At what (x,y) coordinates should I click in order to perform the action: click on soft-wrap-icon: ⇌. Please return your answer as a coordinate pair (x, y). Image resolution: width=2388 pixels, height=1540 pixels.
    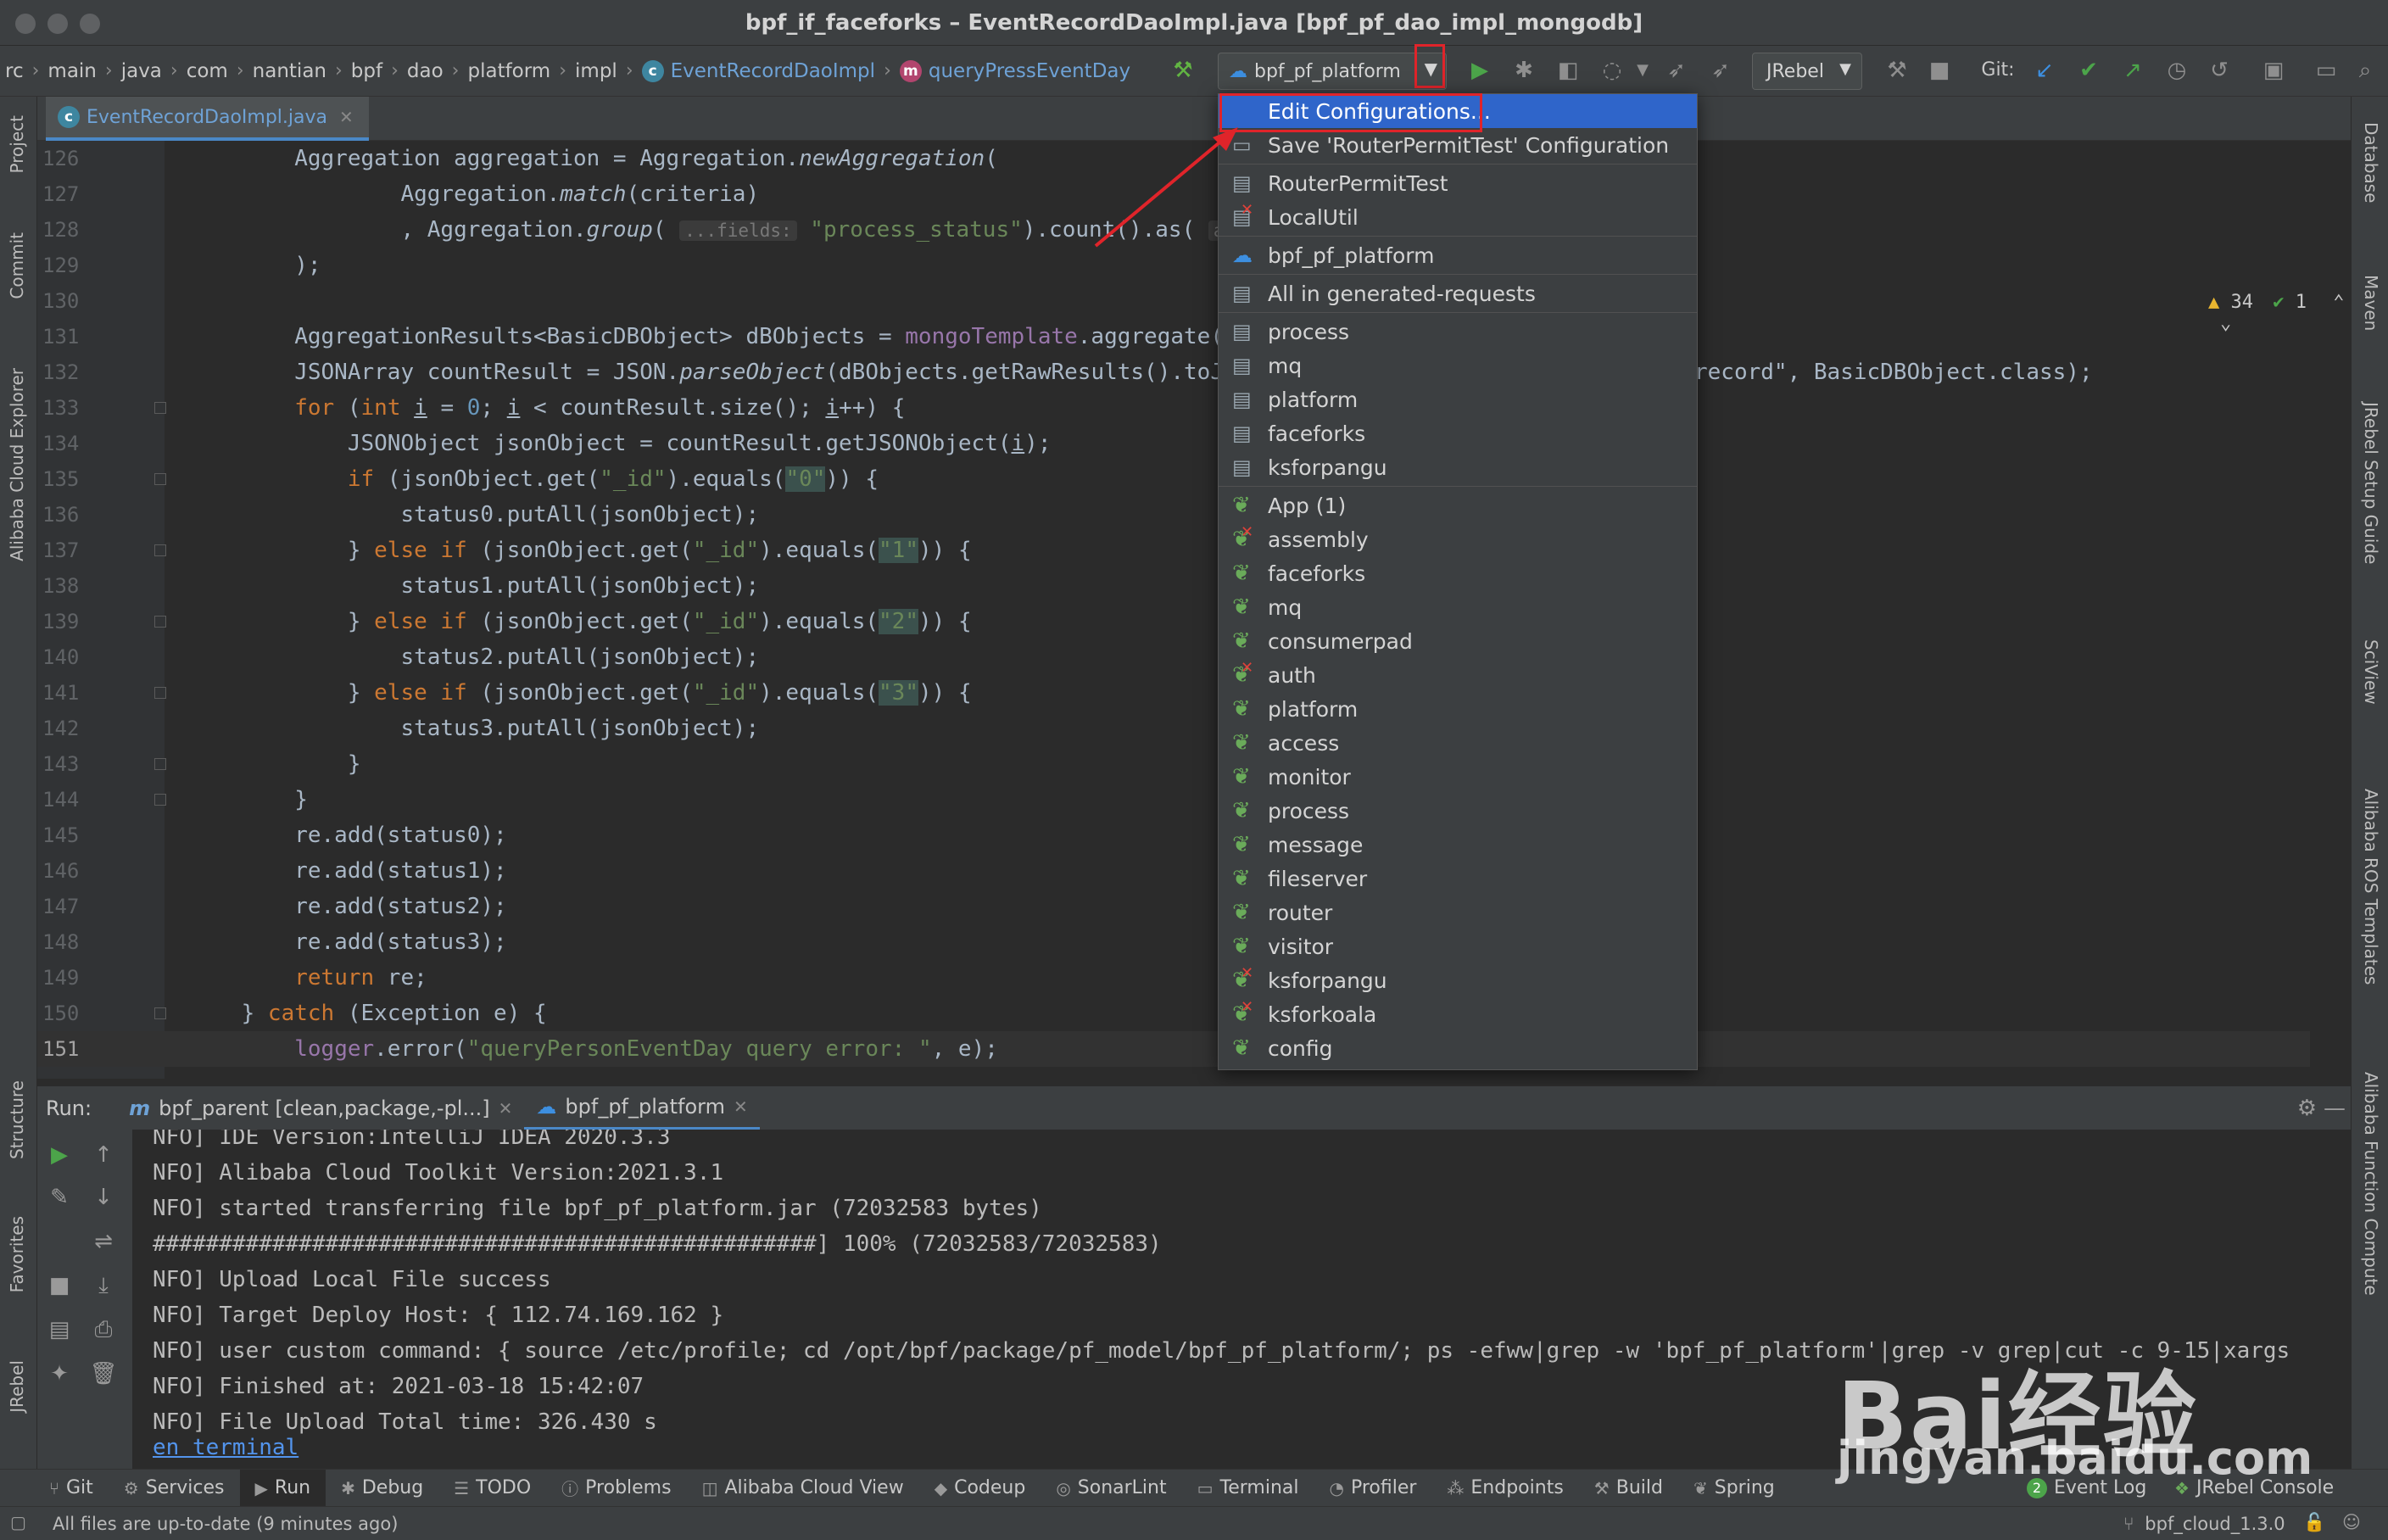
    Looking at the image, I should click on (103, 1241).